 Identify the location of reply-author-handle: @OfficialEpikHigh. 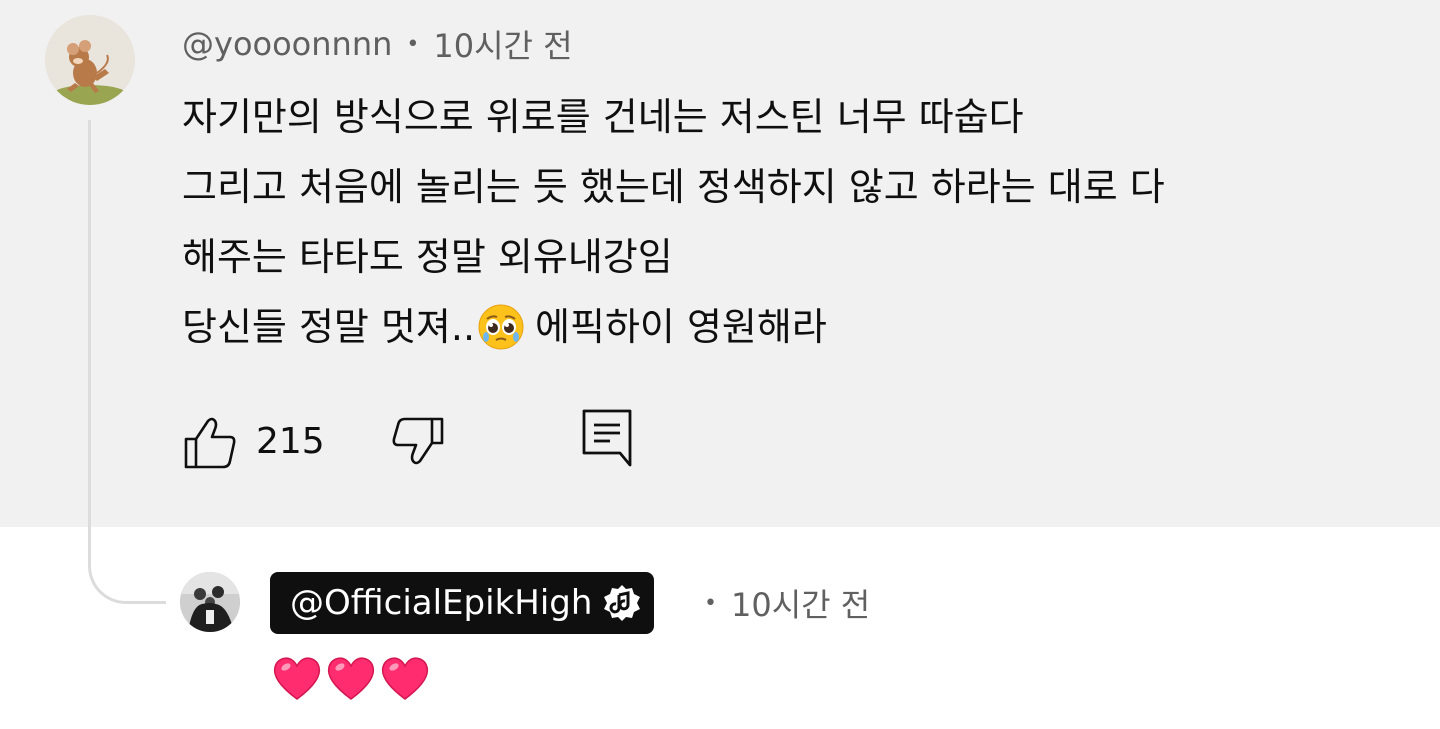
(441, 603).